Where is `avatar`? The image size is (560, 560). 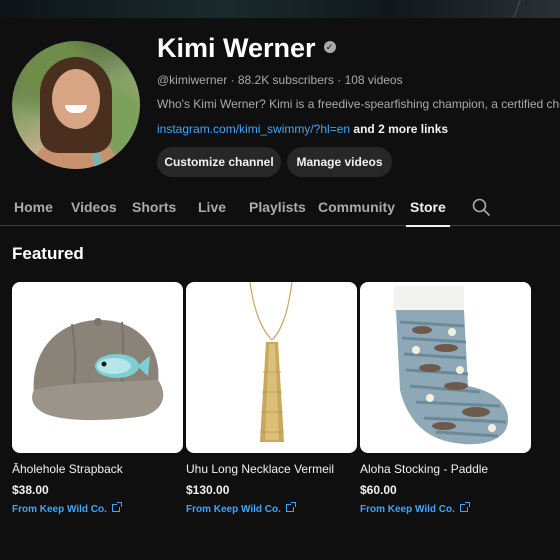
avatar is located at coordinates (76, 105).